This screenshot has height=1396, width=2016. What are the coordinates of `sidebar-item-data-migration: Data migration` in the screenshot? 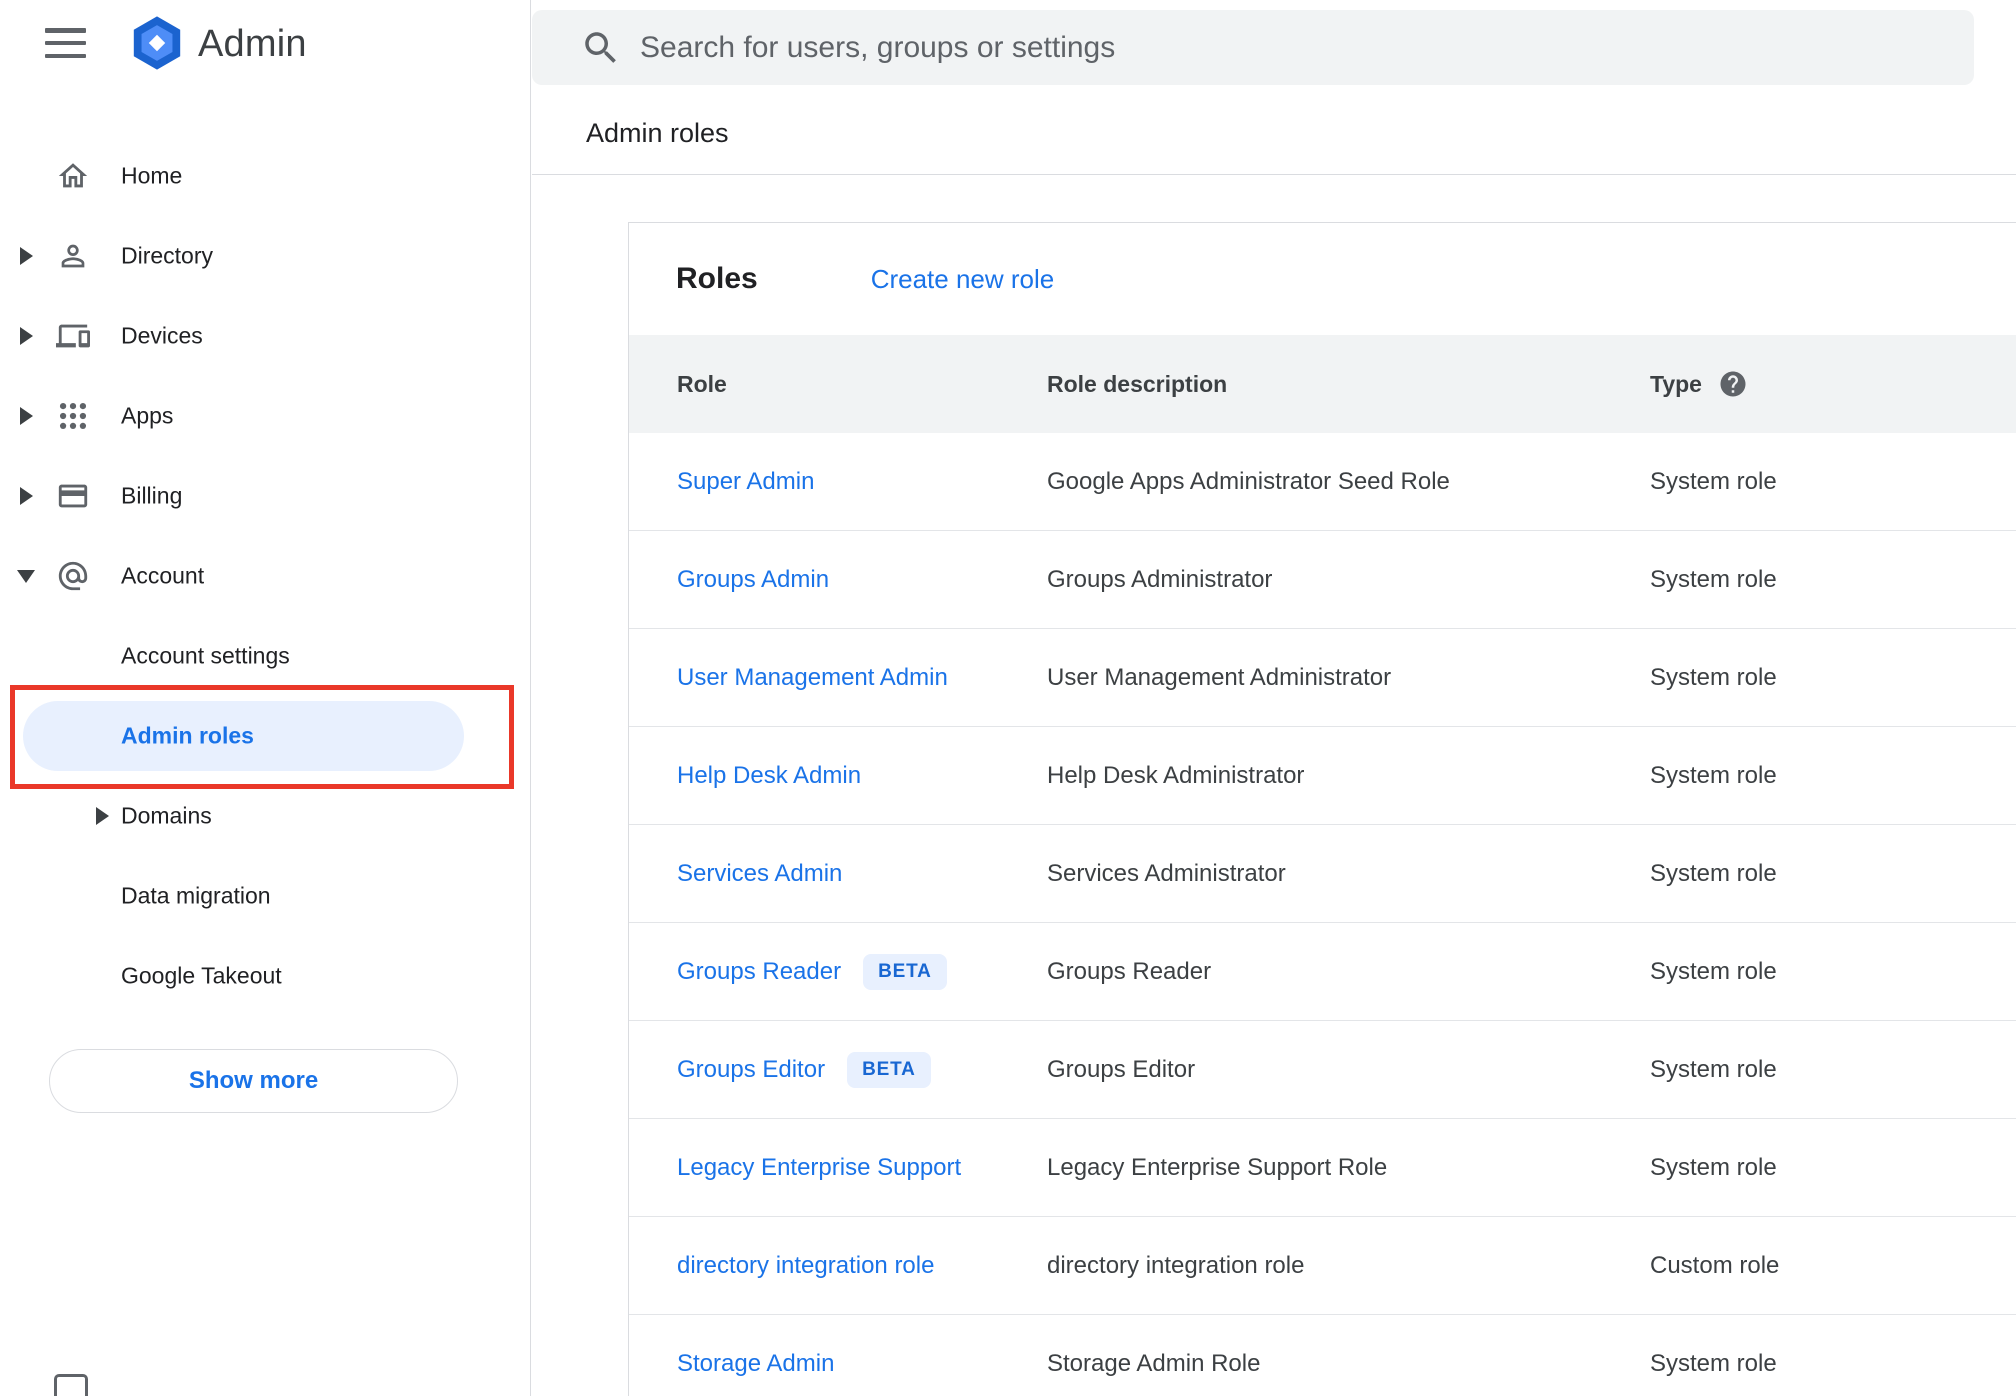 It's located at (265, 896).